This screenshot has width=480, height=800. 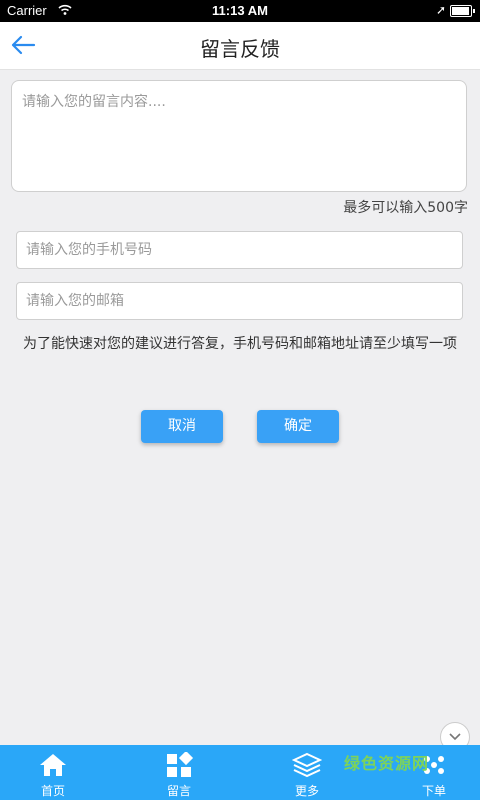 I want to click on tab-more: 更多, so click(x=307, y=772).